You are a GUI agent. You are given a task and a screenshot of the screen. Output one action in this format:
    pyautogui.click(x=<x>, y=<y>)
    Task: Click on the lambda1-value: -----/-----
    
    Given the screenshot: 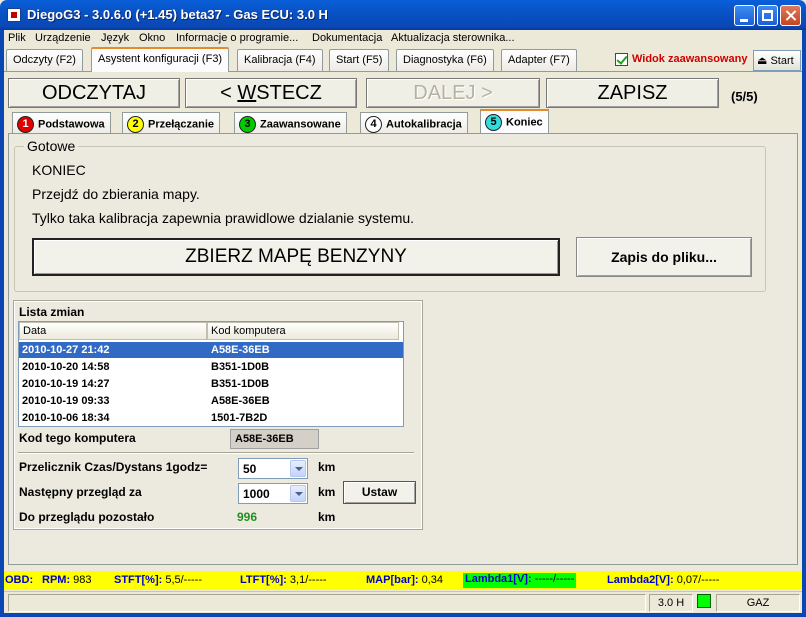 What is the action you would take?
    pyautogui.click(x=554, y=579)
    